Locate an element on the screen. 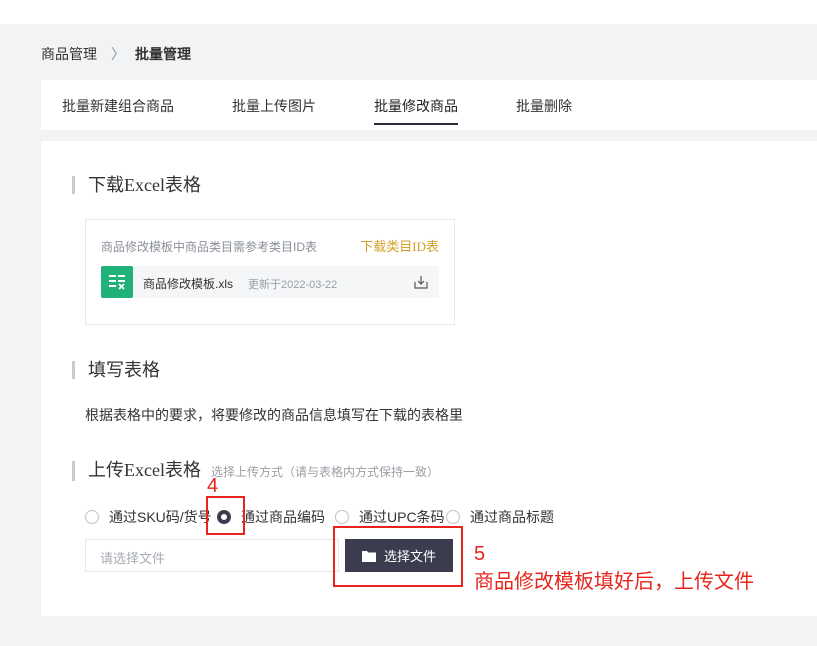  annotation-step5-note: 商品修改模板填好后，上传文件 is located at coordinates (614, 582).